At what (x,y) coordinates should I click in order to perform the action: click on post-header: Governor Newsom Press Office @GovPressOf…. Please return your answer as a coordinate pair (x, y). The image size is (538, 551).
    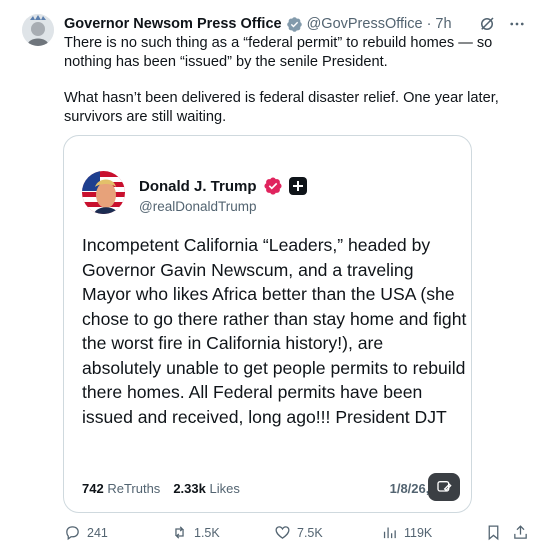
    Looking at the image, I should click on (295, 24).